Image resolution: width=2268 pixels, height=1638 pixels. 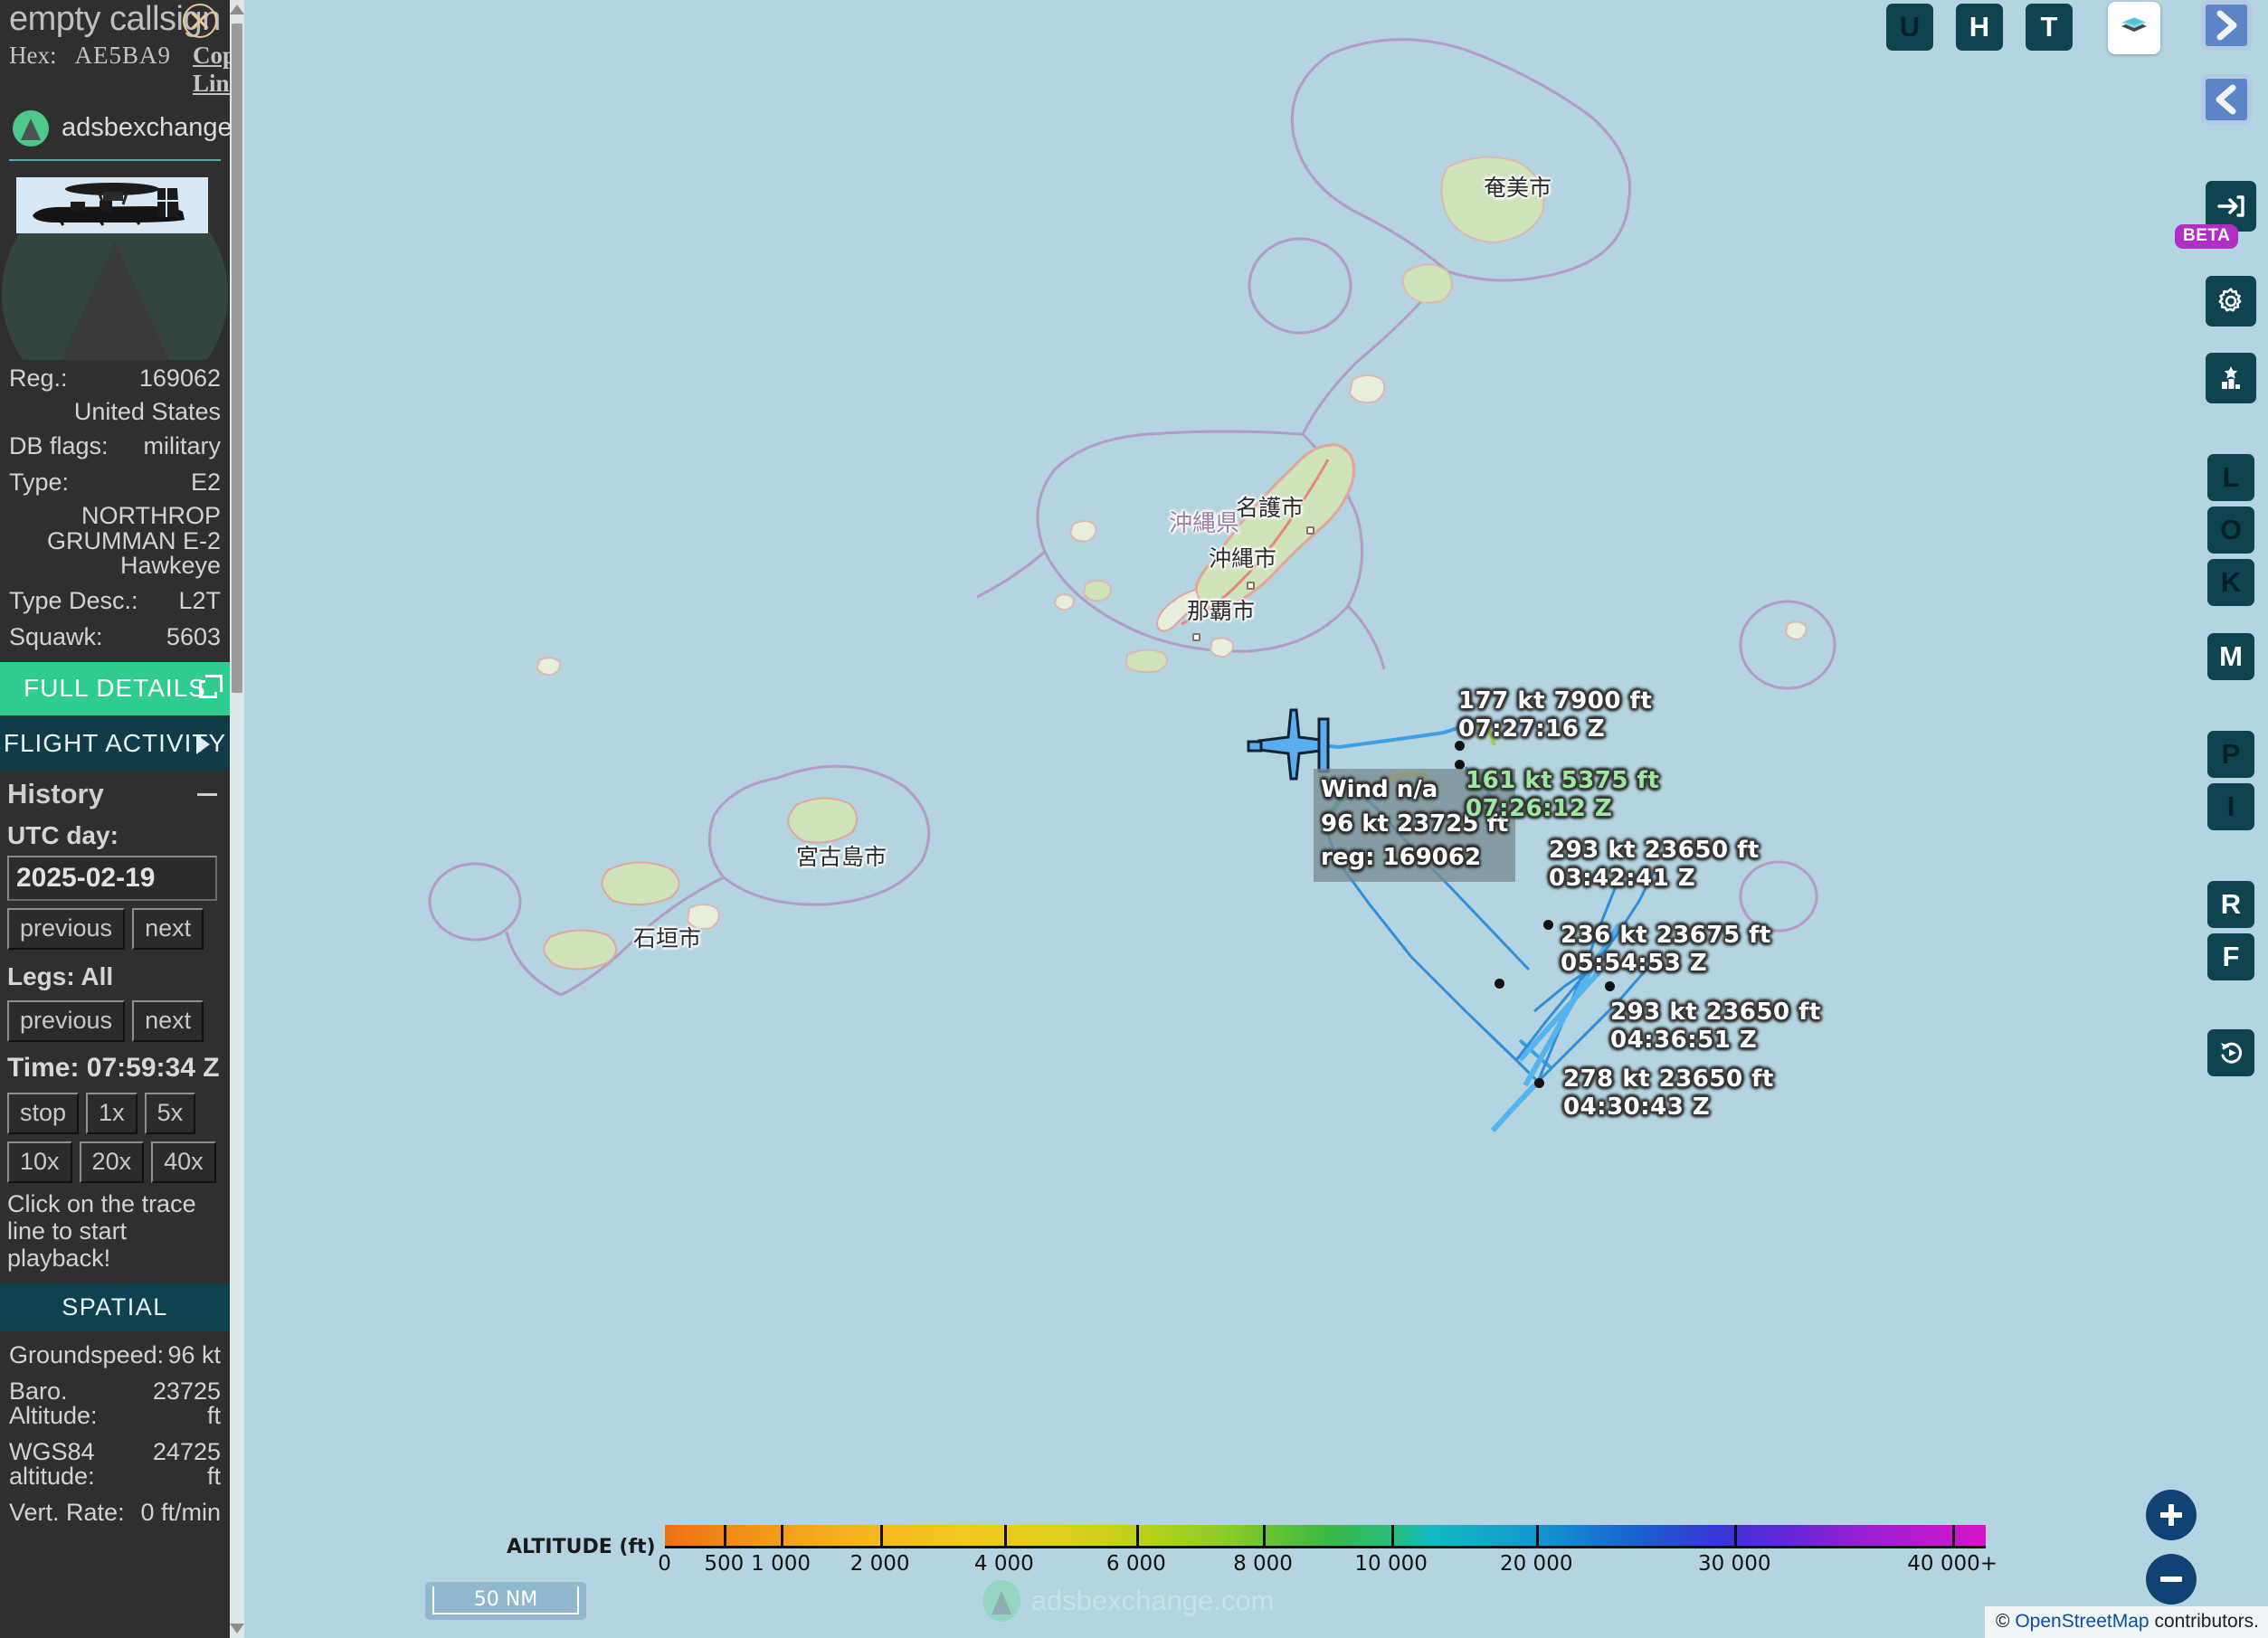 I want to click on playback-5x-button: 5x, so click(x=170, y=1114).